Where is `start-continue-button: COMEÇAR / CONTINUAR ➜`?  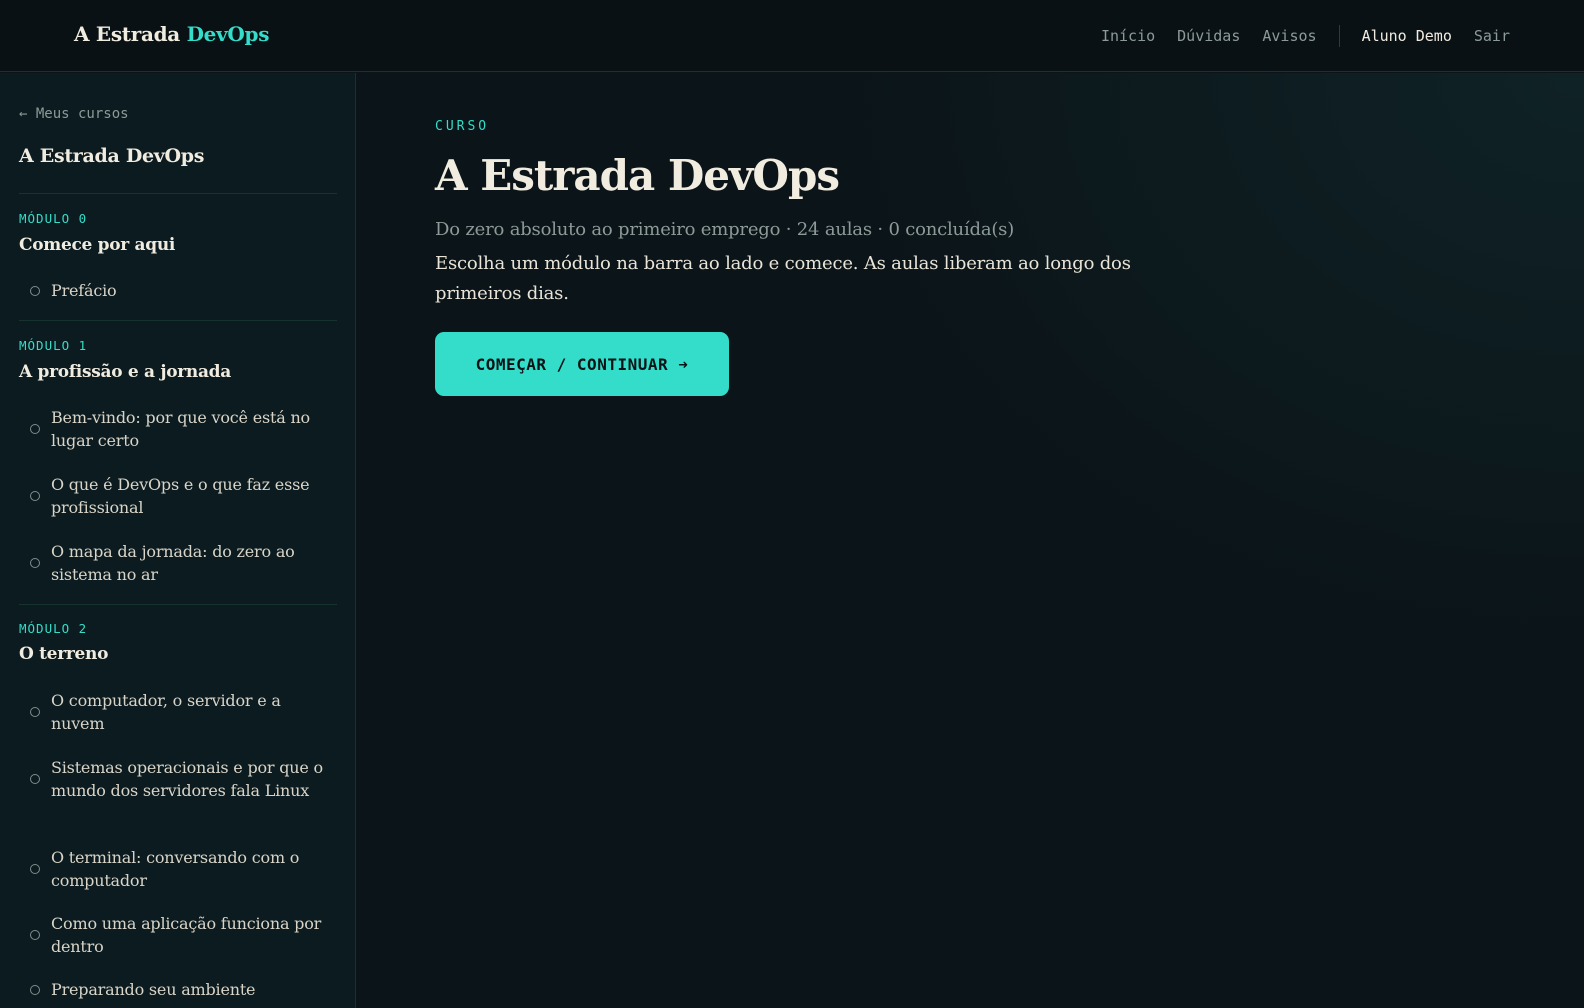 start-continue-button: COMEÇAR / CONTINUAR ➜ is located at coordinates (582, 364).